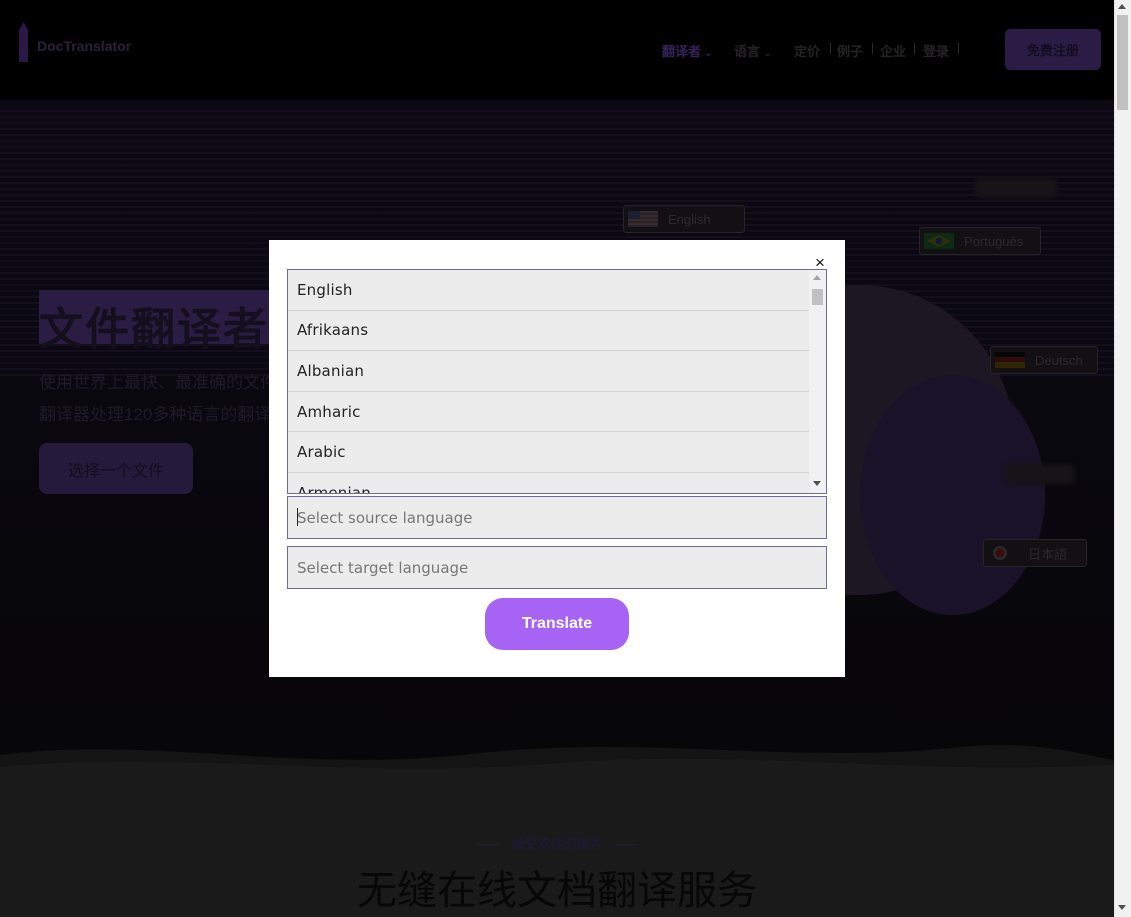 This screenshot has width=1131, height=917. I want to click on translate-button: Translate, so click(557, 624).